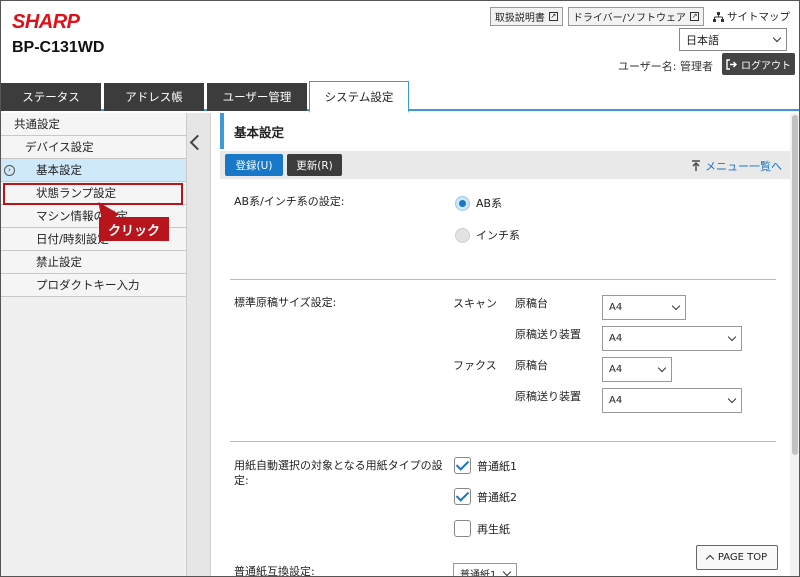 The height and width of the screenshot is (577, 800). I want to click on tab-status: ステータス, so click(51, 97).